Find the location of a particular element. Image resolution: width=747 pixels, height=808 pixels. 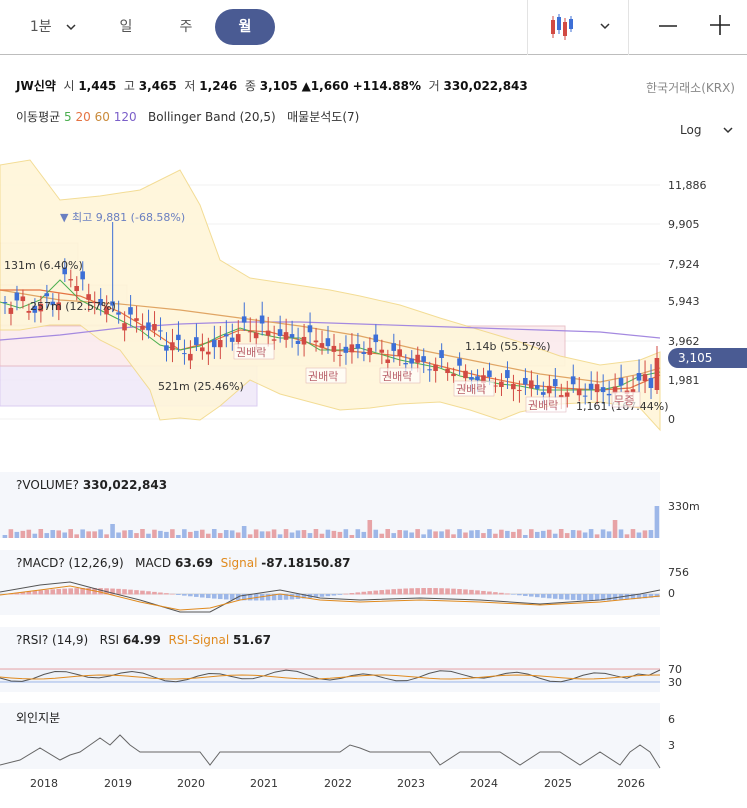

rsi-value: 64.99 is located at coordinates (141, 640).